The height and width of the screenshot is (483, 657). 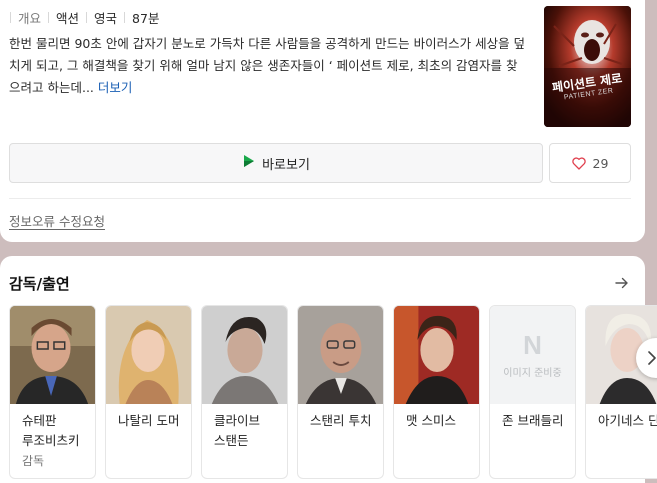 I want to click on person-name: 맷 스미스, so click(x=431, y=420).